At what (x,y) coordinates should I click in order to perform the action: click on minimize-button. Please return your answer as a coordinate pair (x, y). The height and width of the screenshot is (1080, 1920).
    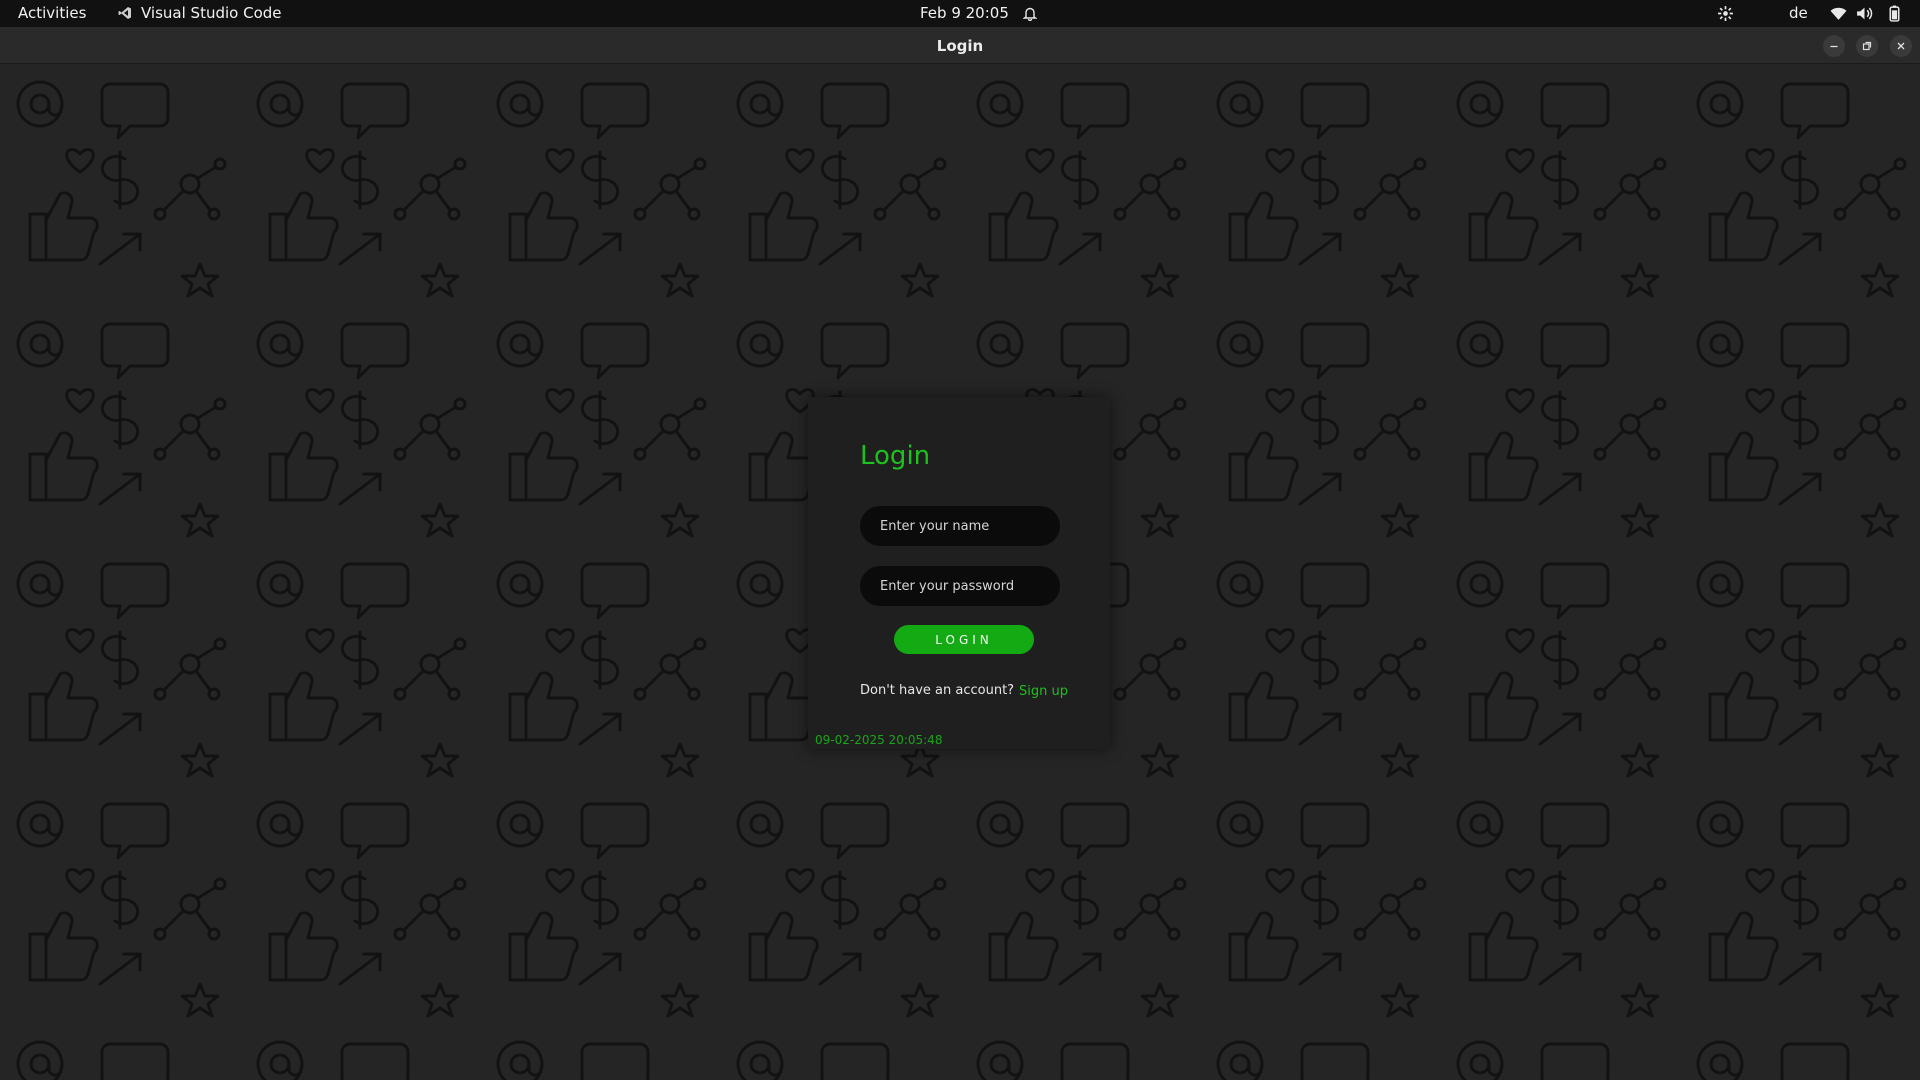
    Looking at the image, I should click on (1834, 46).